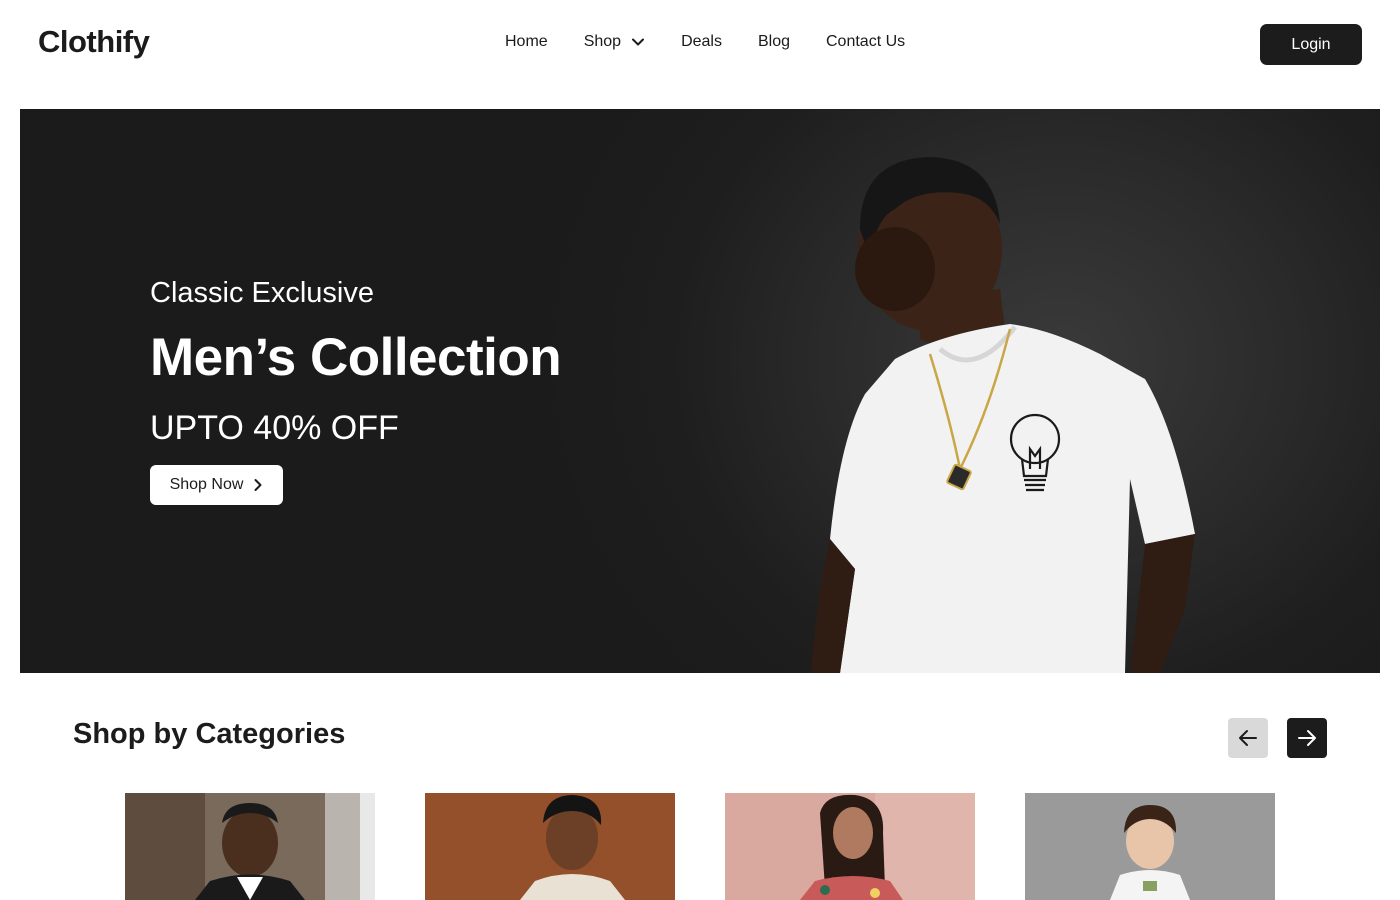 This screenshot has height=900, width=1400. I want to click on nav-shop: Shop, so click(614, 42).